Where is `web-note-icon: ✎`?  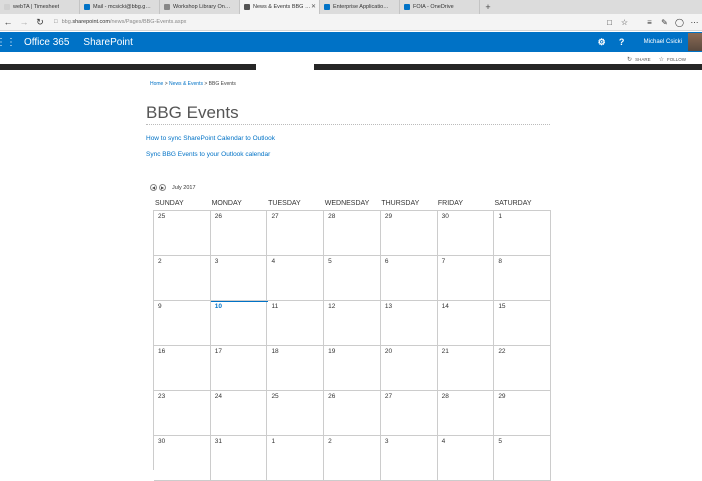
web-note-icon: ✎ is located at coordinates (664, 22).